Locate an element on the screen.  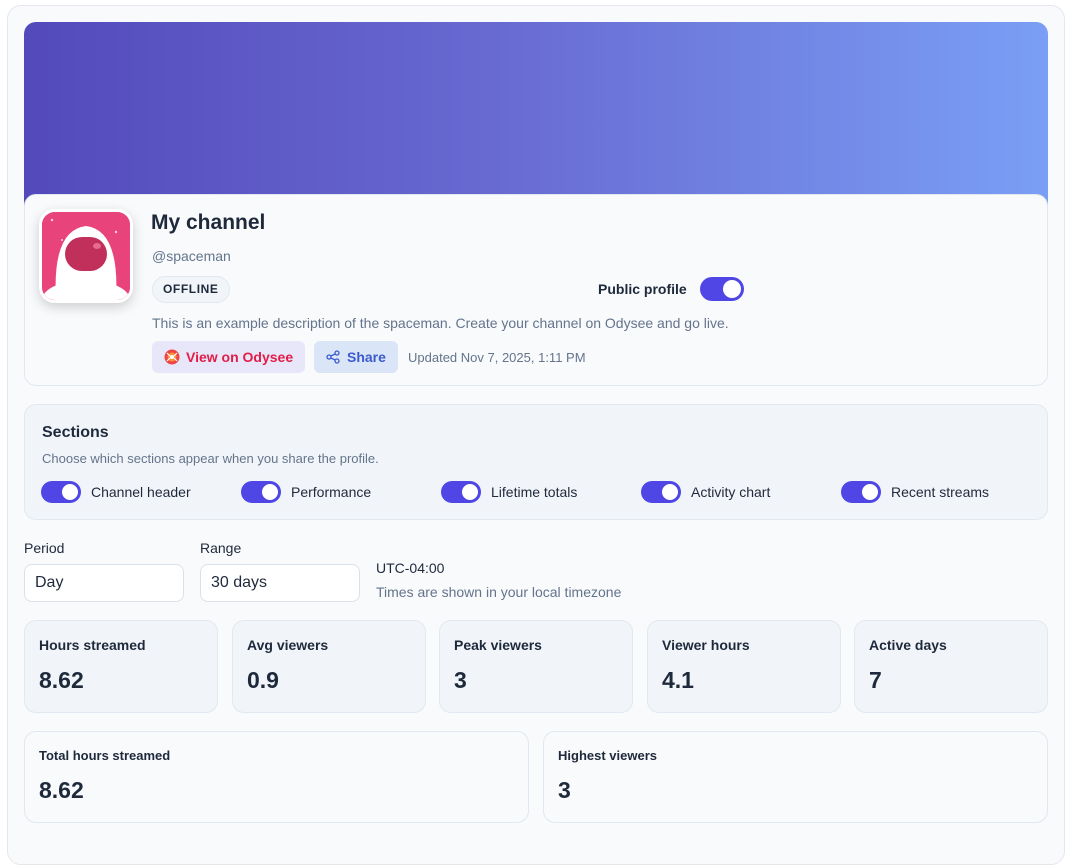
section-toggle-channel-header: Channel header is located at coordinates (116, 492).